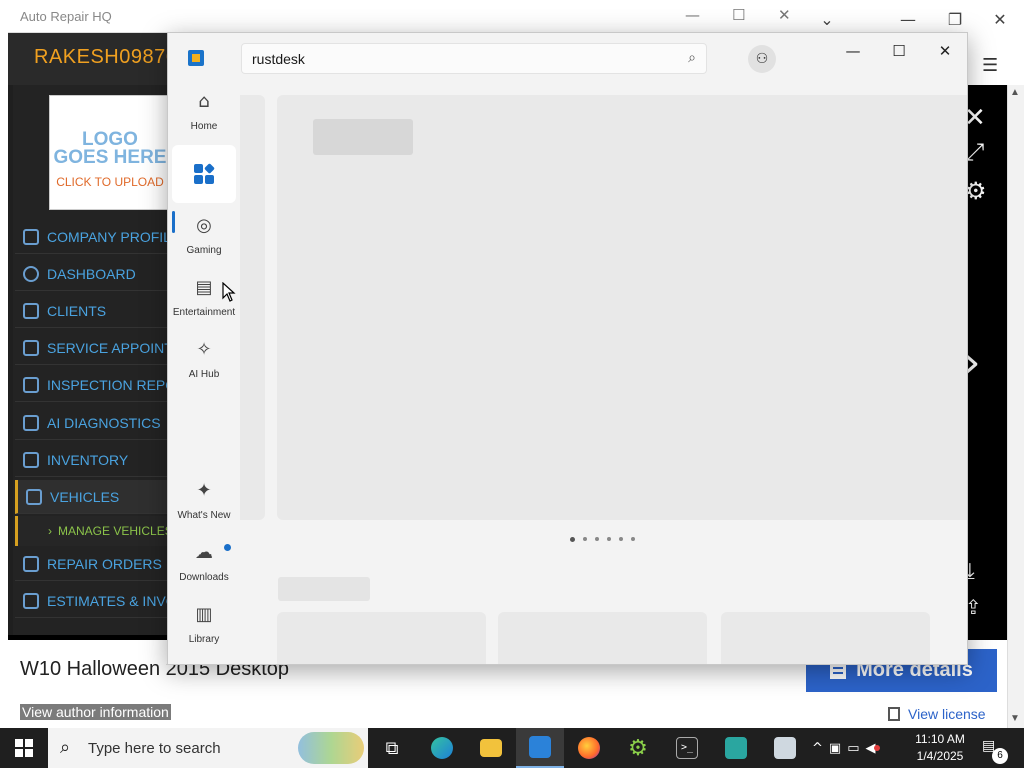 Image resolution: width=1024 pixels, height=768 pixels. Describe the element at coordinates (204, 639) in the screenshot. I see `store-nav-label: Library` at that location.